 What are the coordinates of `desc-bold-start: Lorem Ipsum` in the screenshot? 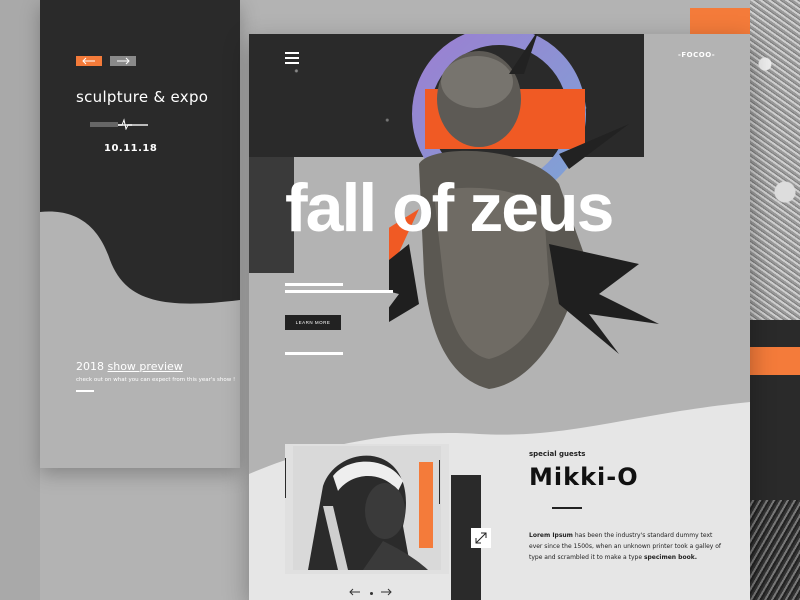 It's located at (551, 535).